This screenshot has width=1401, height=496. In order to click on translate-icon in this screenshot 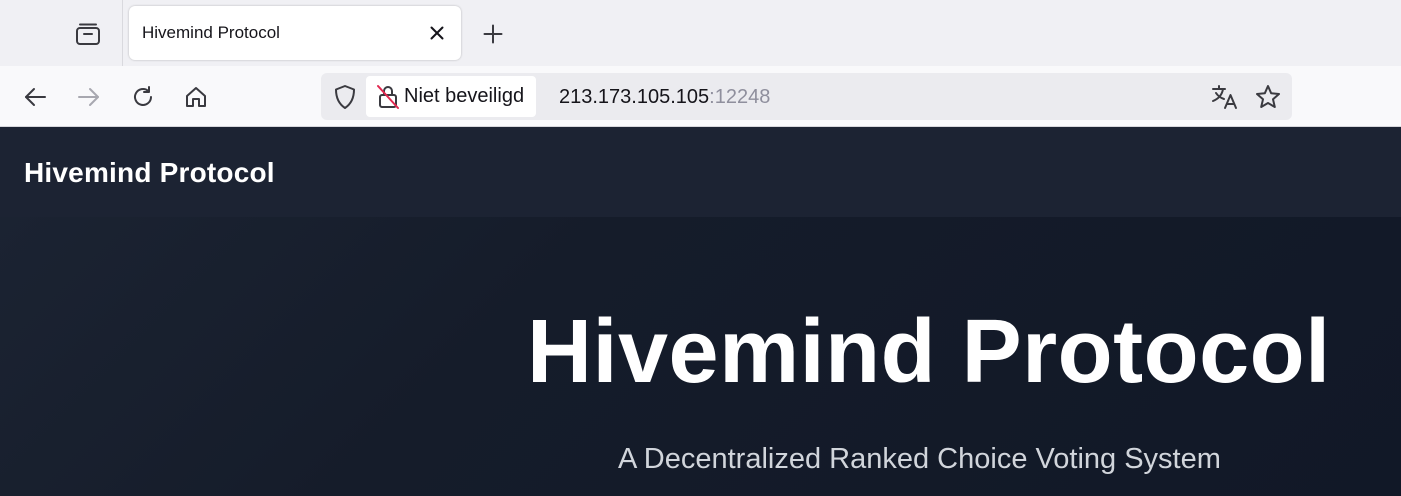, I will do `click(1224, 97)`.